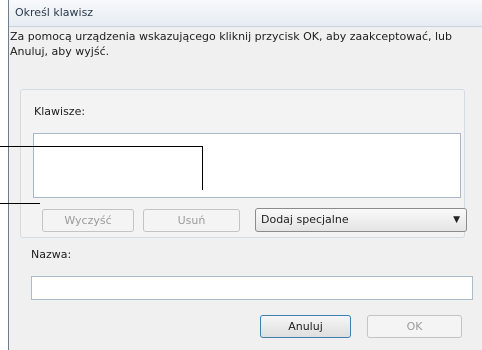 This screenshot has height=350, width=482. I want to click on callout-line-vertical, so click(202, 168).